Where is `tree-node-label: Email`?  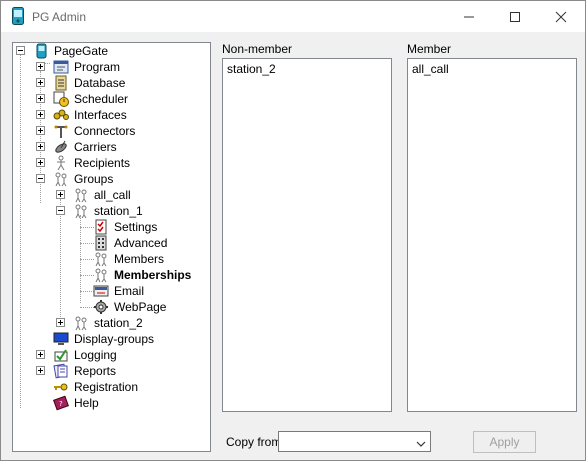 tree-node-label: Email is located at coordinates (129, 291).